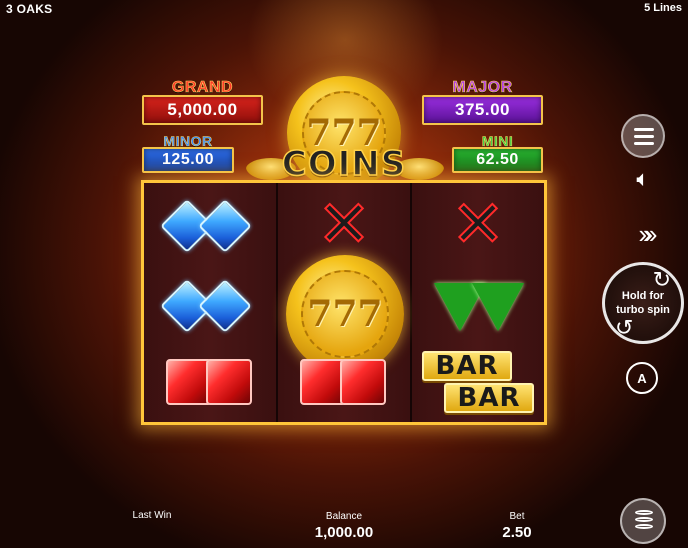 This screenshot has height=548, width=688. I want to click on bar-symbol-bottom: BAR, so click(489, 398).